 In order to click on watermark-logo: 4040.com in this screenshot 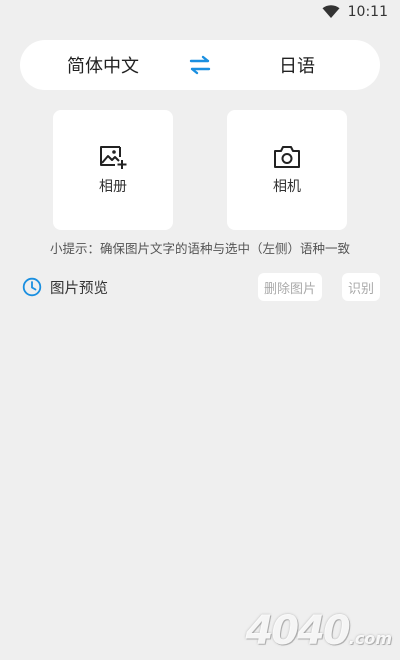, I will do `click(318, 631)`.